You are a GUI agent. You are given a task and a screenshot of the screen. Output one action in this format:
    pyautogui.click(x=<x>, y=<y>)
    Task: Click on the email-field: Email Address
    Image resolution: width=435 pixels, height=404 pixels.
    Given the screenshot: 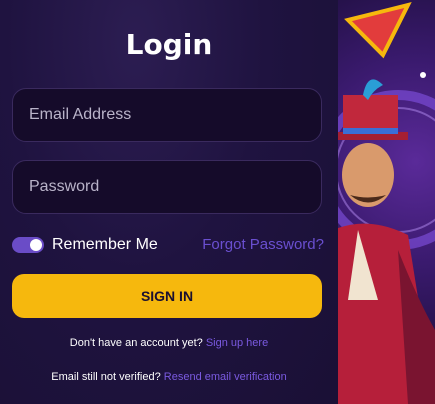 What is the action you would take?
    pyautogui.click(x=167, y=115)
    